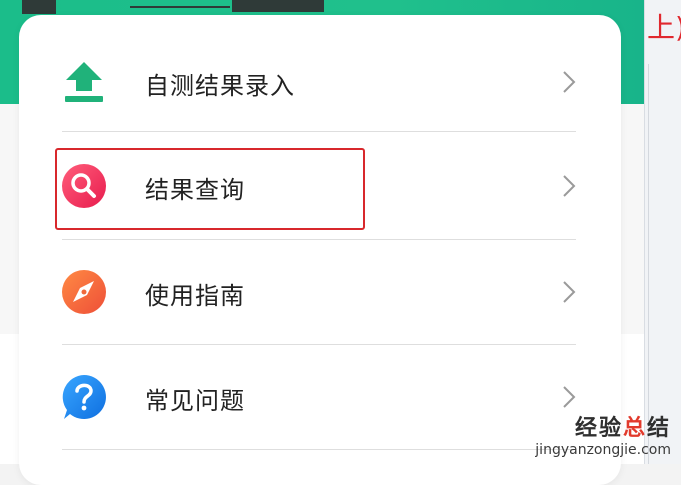  Describe the element at coordinates (84, 397) in the screenshot. I see `question-icon` at that location.